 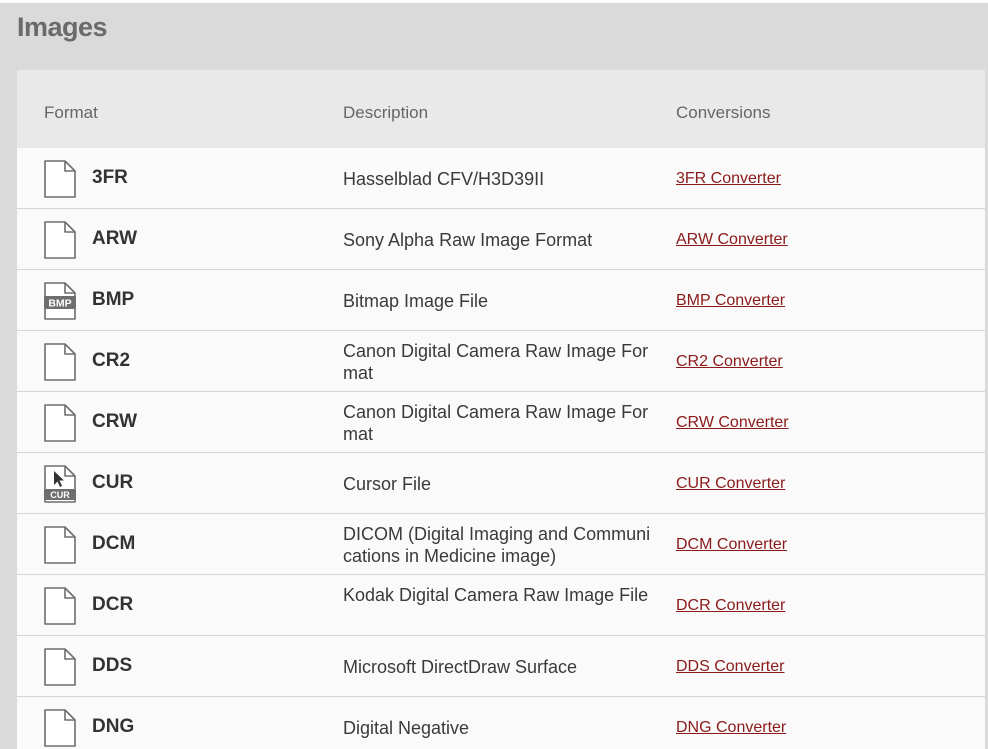 I want to click on section-title: Images, so click(x=62, y=27).